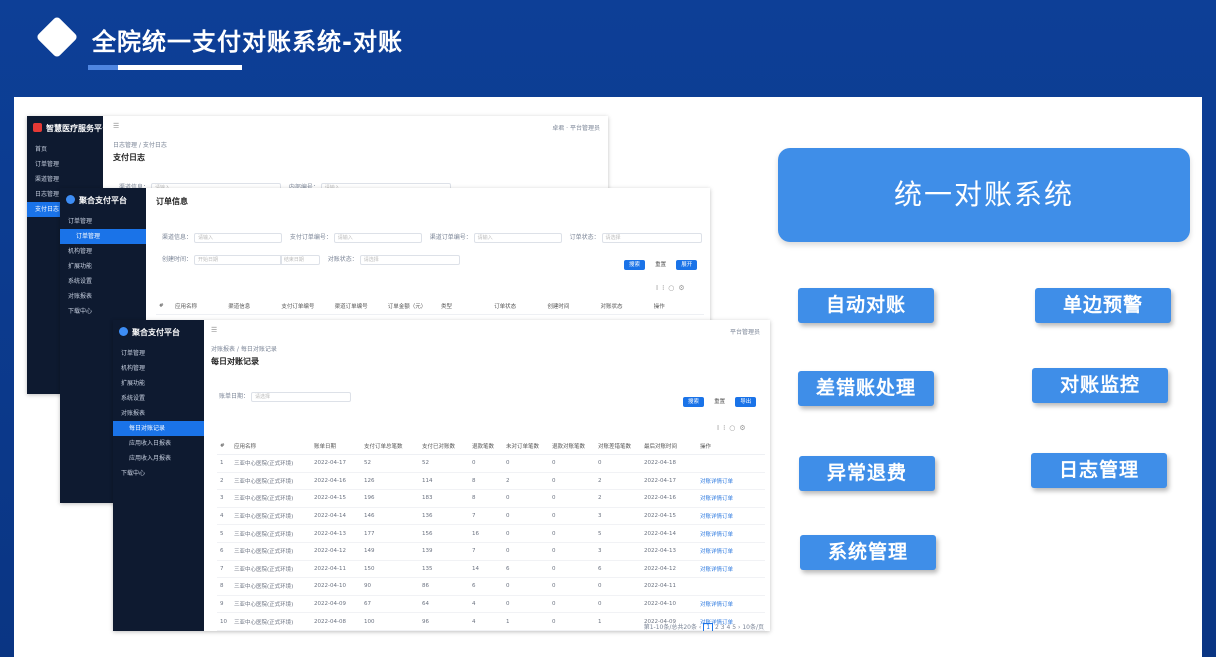  I want to click on table-cell: 114, so click(444, 481).